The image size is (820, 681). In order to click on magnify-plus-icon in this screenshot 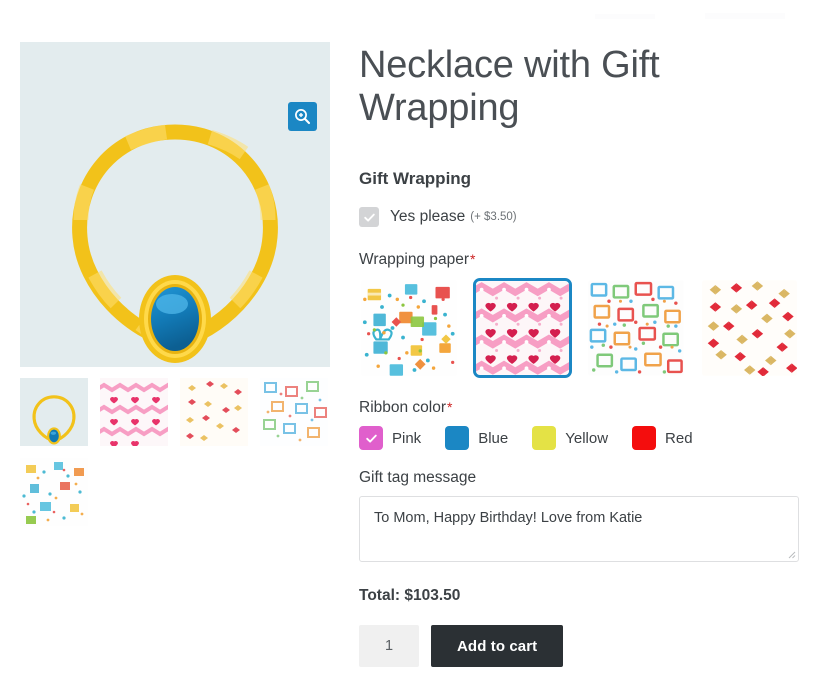, I will do `click(303, 117)`.